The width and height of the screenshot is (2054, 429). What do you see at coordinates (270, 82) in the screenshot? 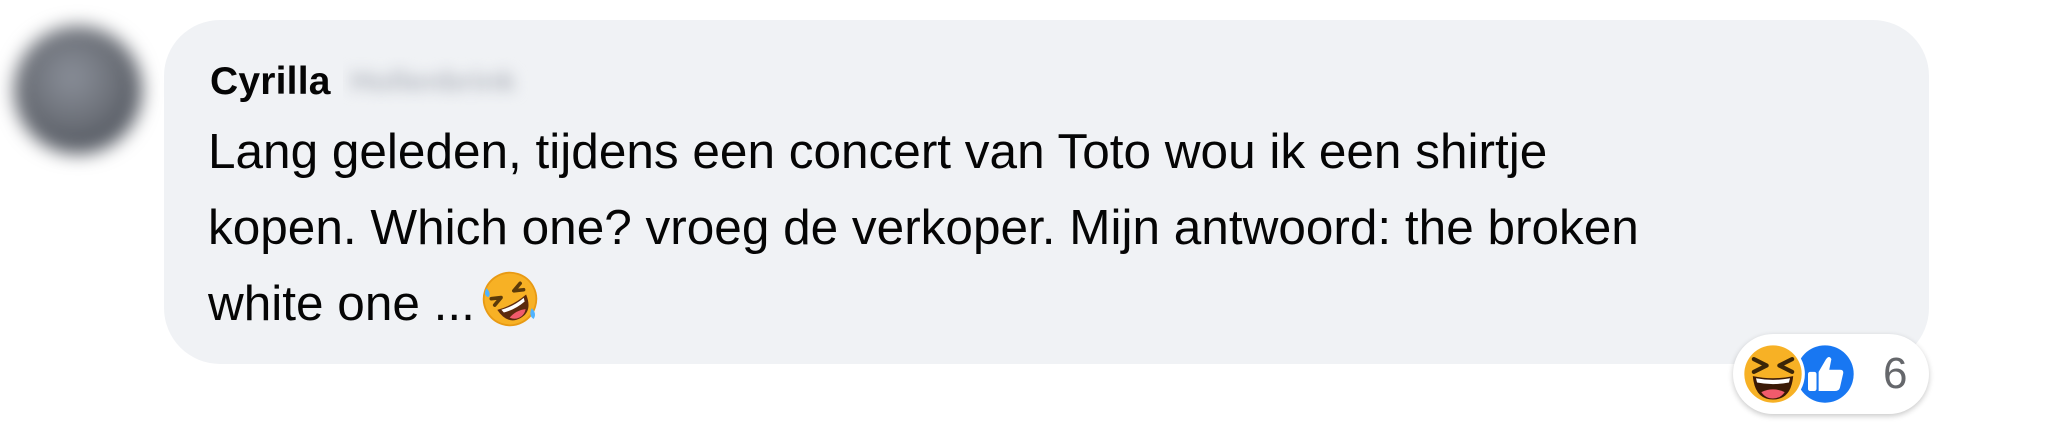
I see `author-name: Cyrilla` at bounding box center [270, 82].